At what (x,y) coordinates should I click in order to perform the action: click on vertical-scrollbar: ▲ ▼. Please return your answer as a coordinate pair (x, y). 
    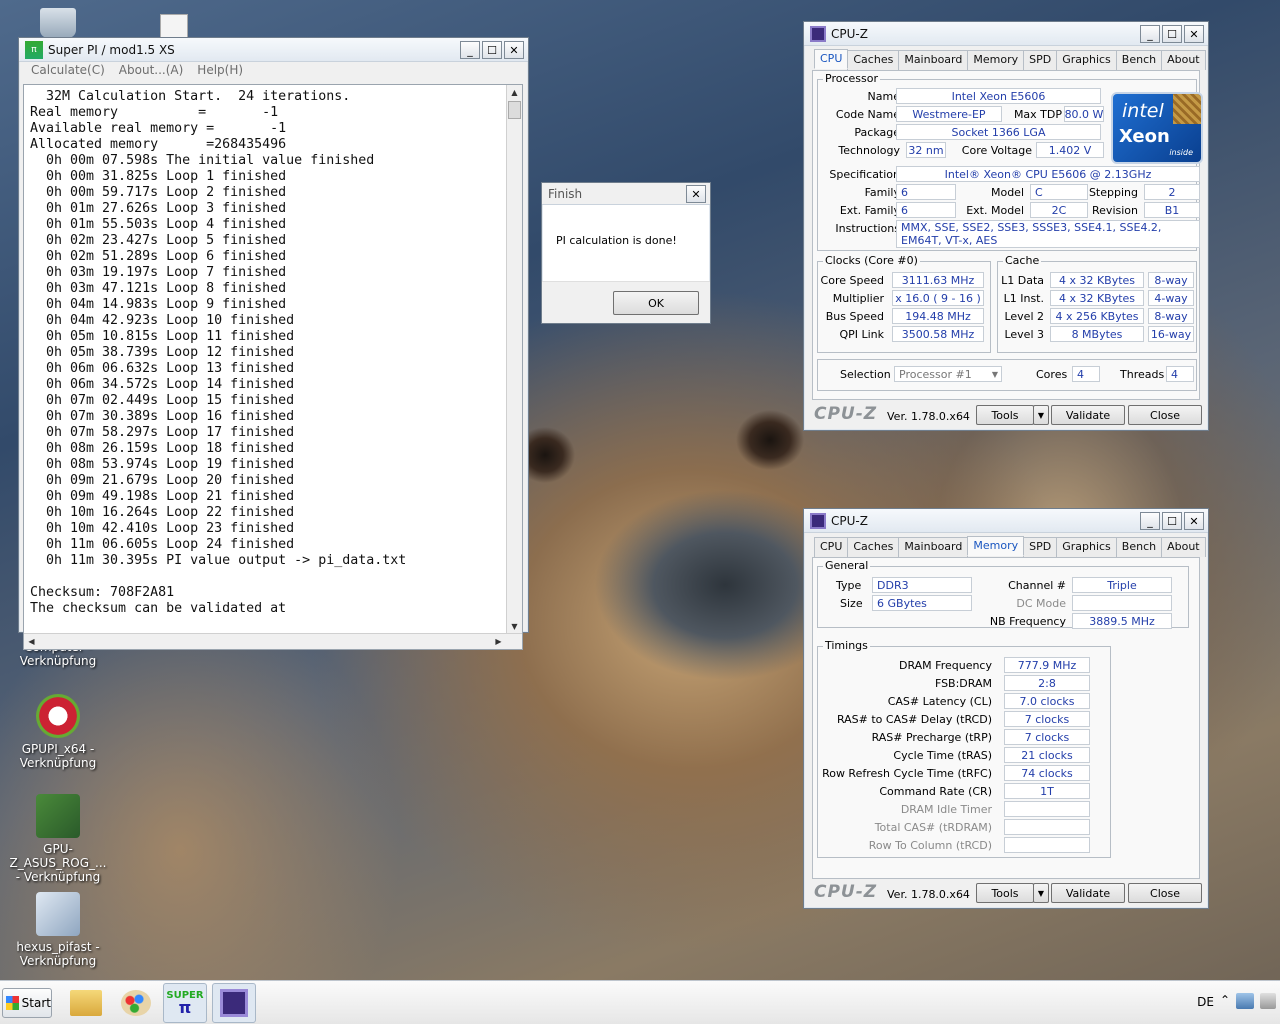
    Looking at the image, I should click on (514, 359).